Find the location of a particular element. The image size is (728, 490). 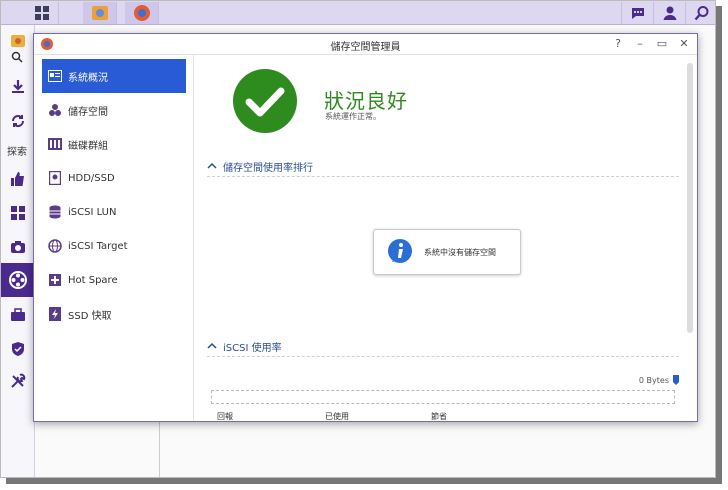

sidebar-app-toolbox is located at coordinates (18, 315).